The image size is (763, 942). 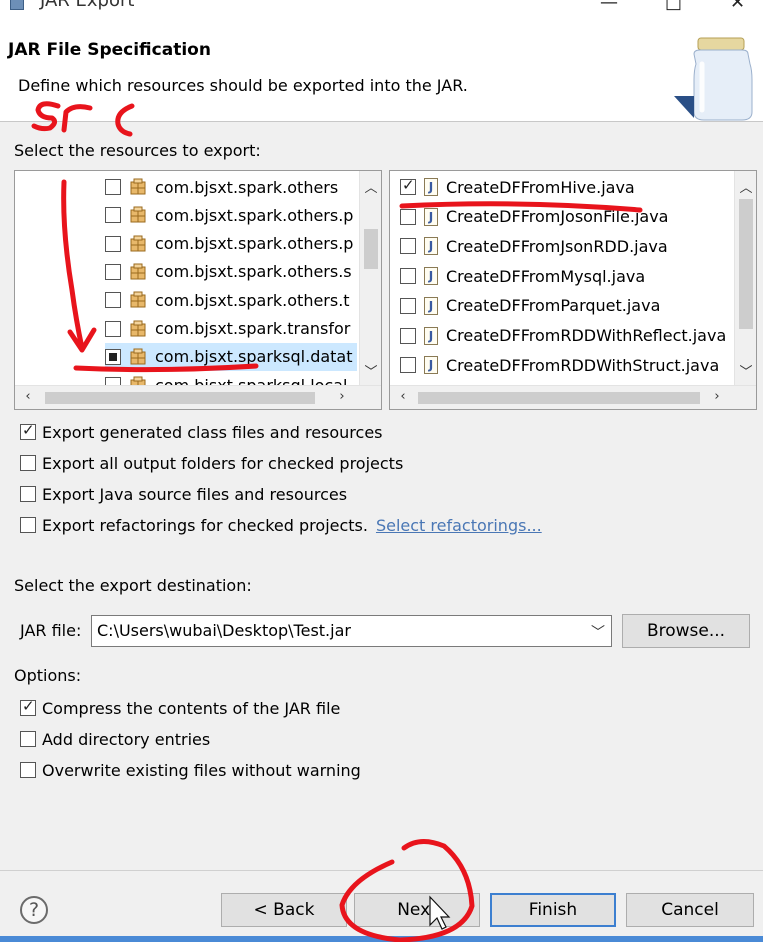 I want to click on separator, so click(x=381, y=870).